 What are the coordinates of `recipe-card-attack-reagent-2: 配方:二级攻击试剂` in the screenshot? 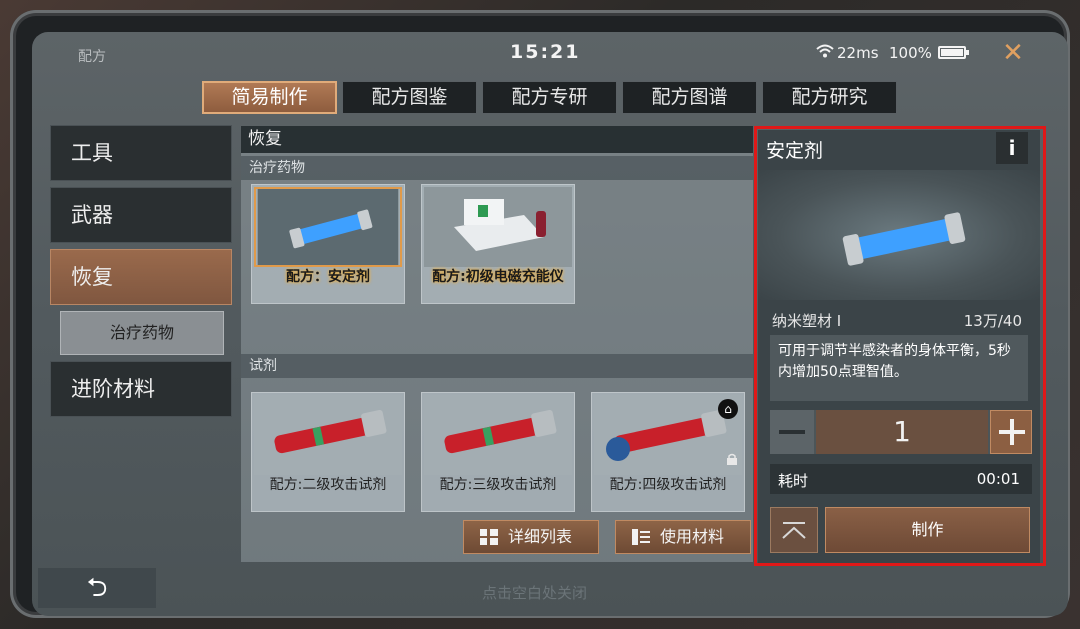 It's located at (328, 452).